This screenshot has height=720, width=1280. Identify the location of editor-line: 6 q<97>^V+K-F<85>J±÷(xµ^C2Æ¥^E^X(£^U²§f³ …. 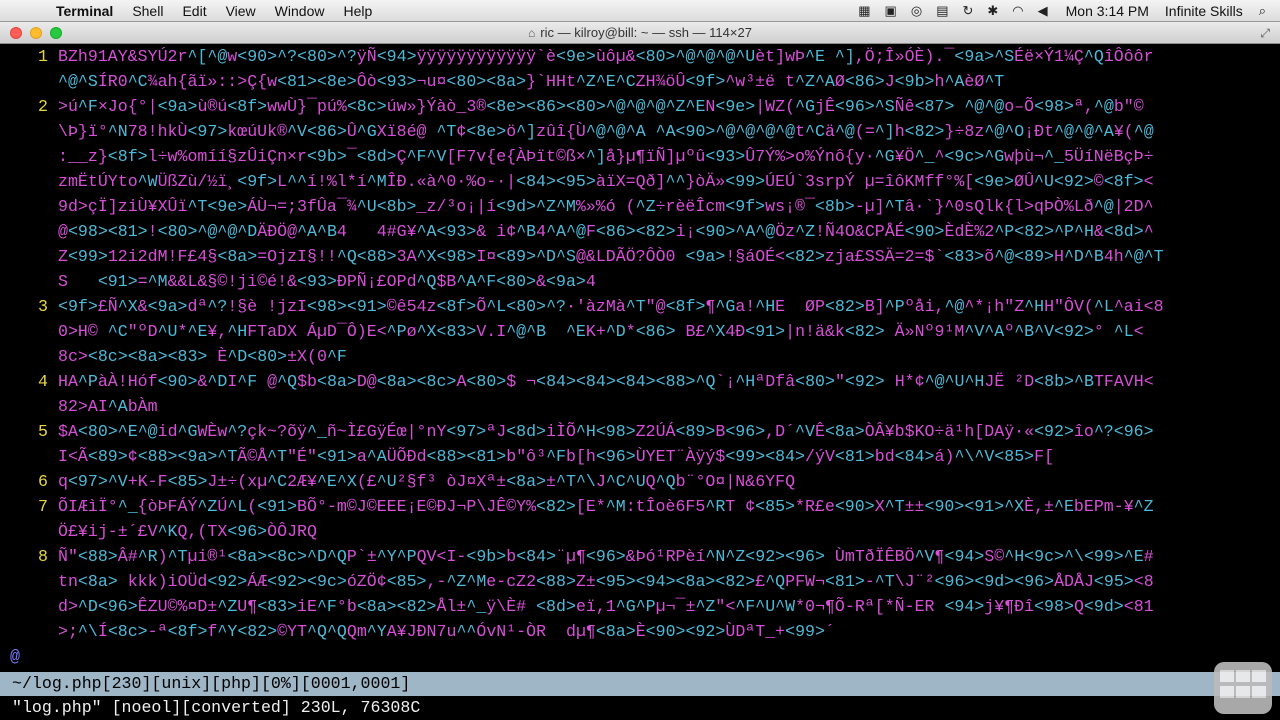
(640, 481).